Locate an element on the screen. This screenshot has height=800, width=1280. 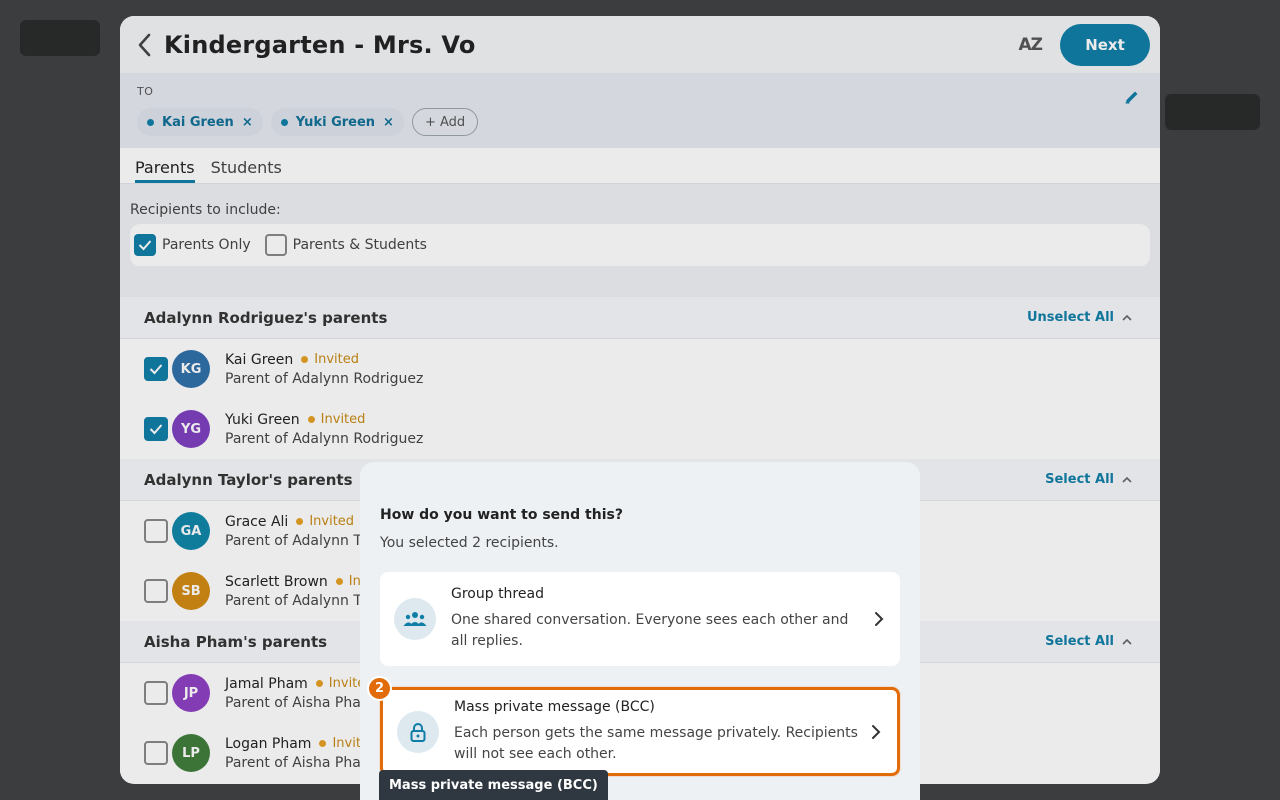
avatar: JP is located at coordinates (191, 693).